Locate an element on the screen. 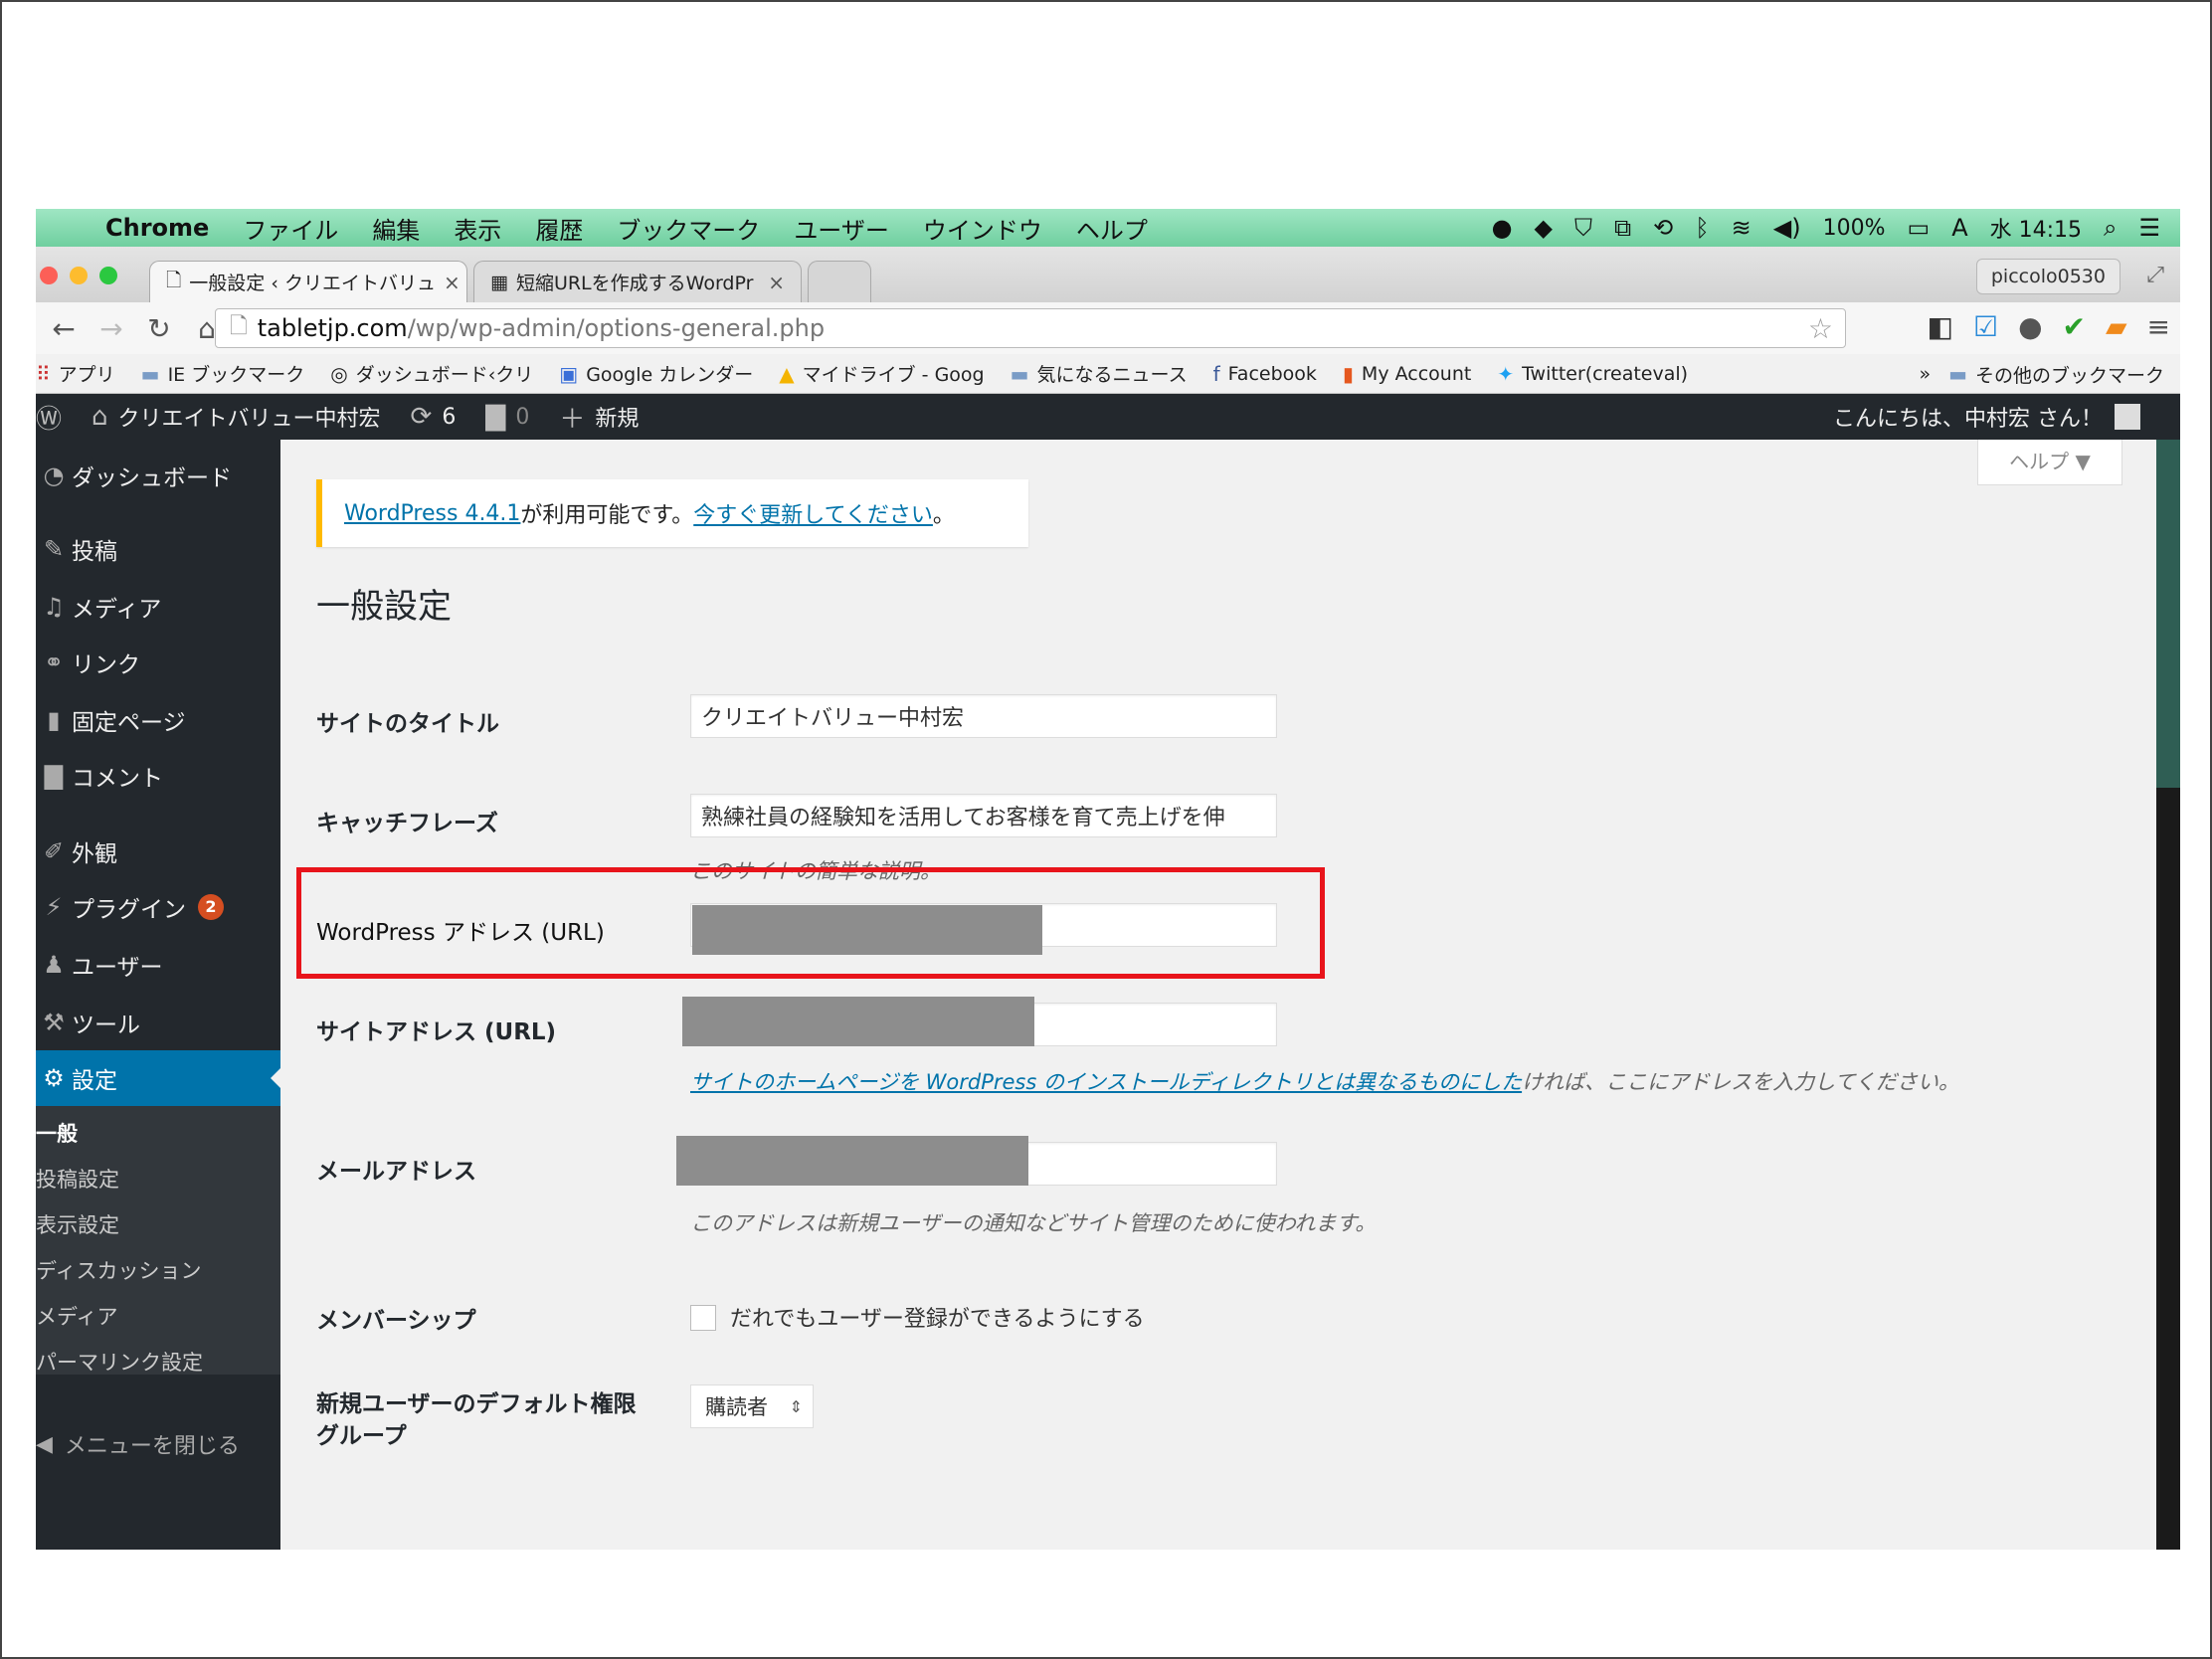 The image size is (2212, 1659). submenu-general: 一般 is located at coordinates (57, 1133).